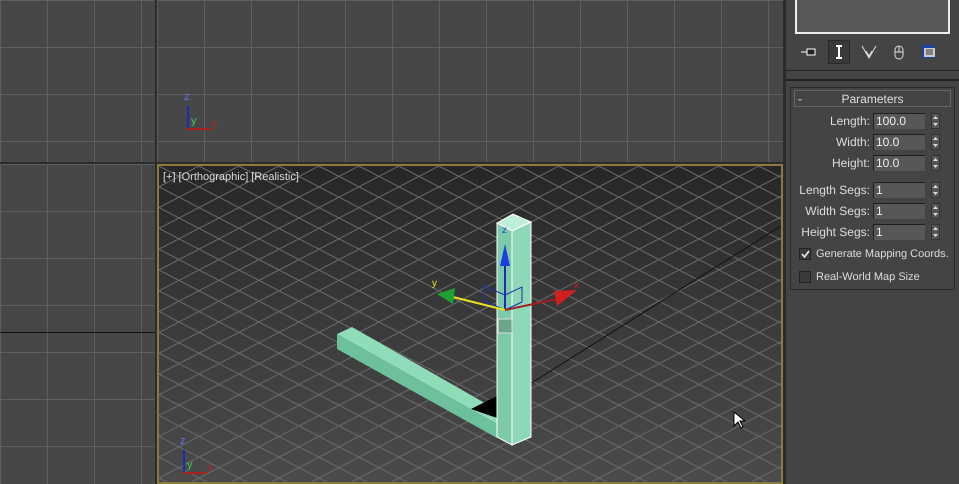 The image size is (959, 484). What do you see at coordinates (869, 52) in the screenshot?
I see `funnel-icon` at bounding box center [869, 52].